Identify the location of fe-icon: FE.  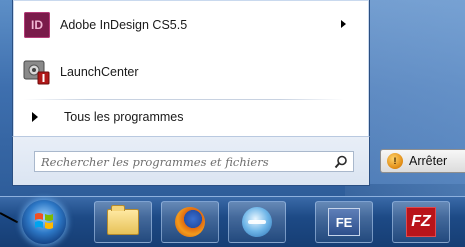
(344, 222).